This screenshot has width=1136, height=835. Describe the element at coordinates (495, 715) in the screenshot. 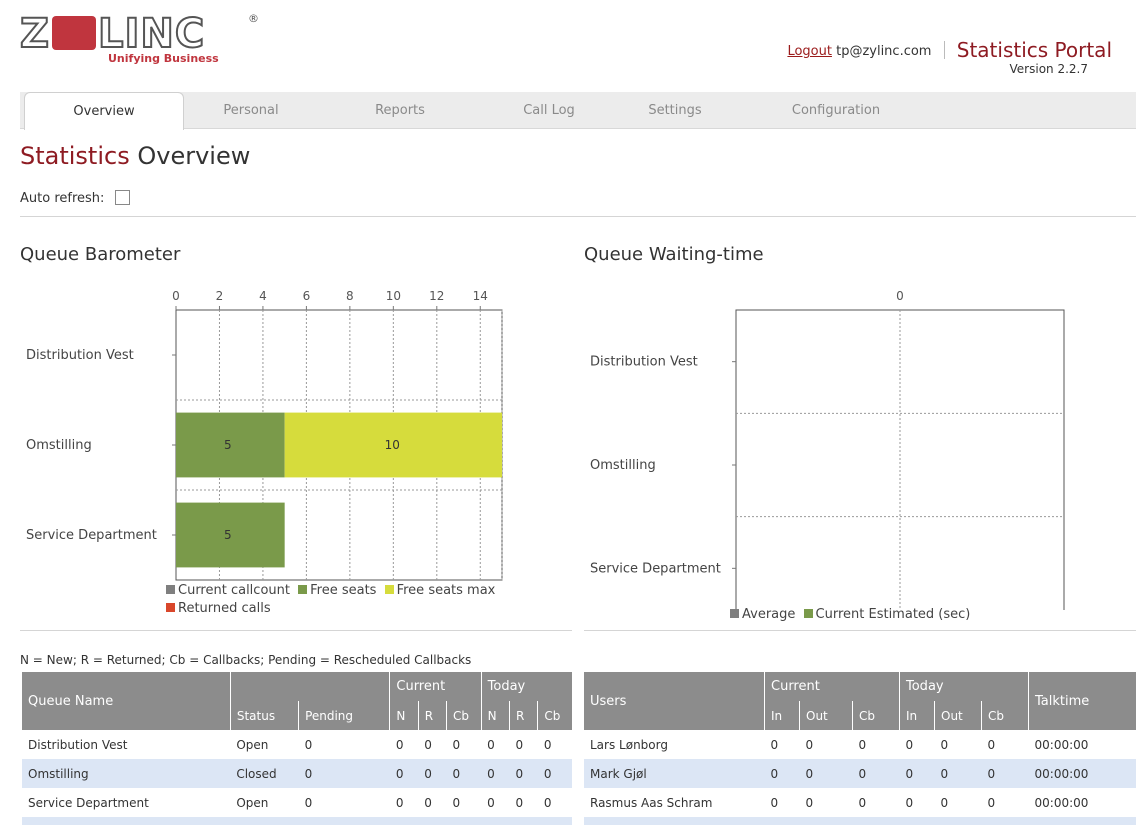

I see `col-today-n: N` at that location.